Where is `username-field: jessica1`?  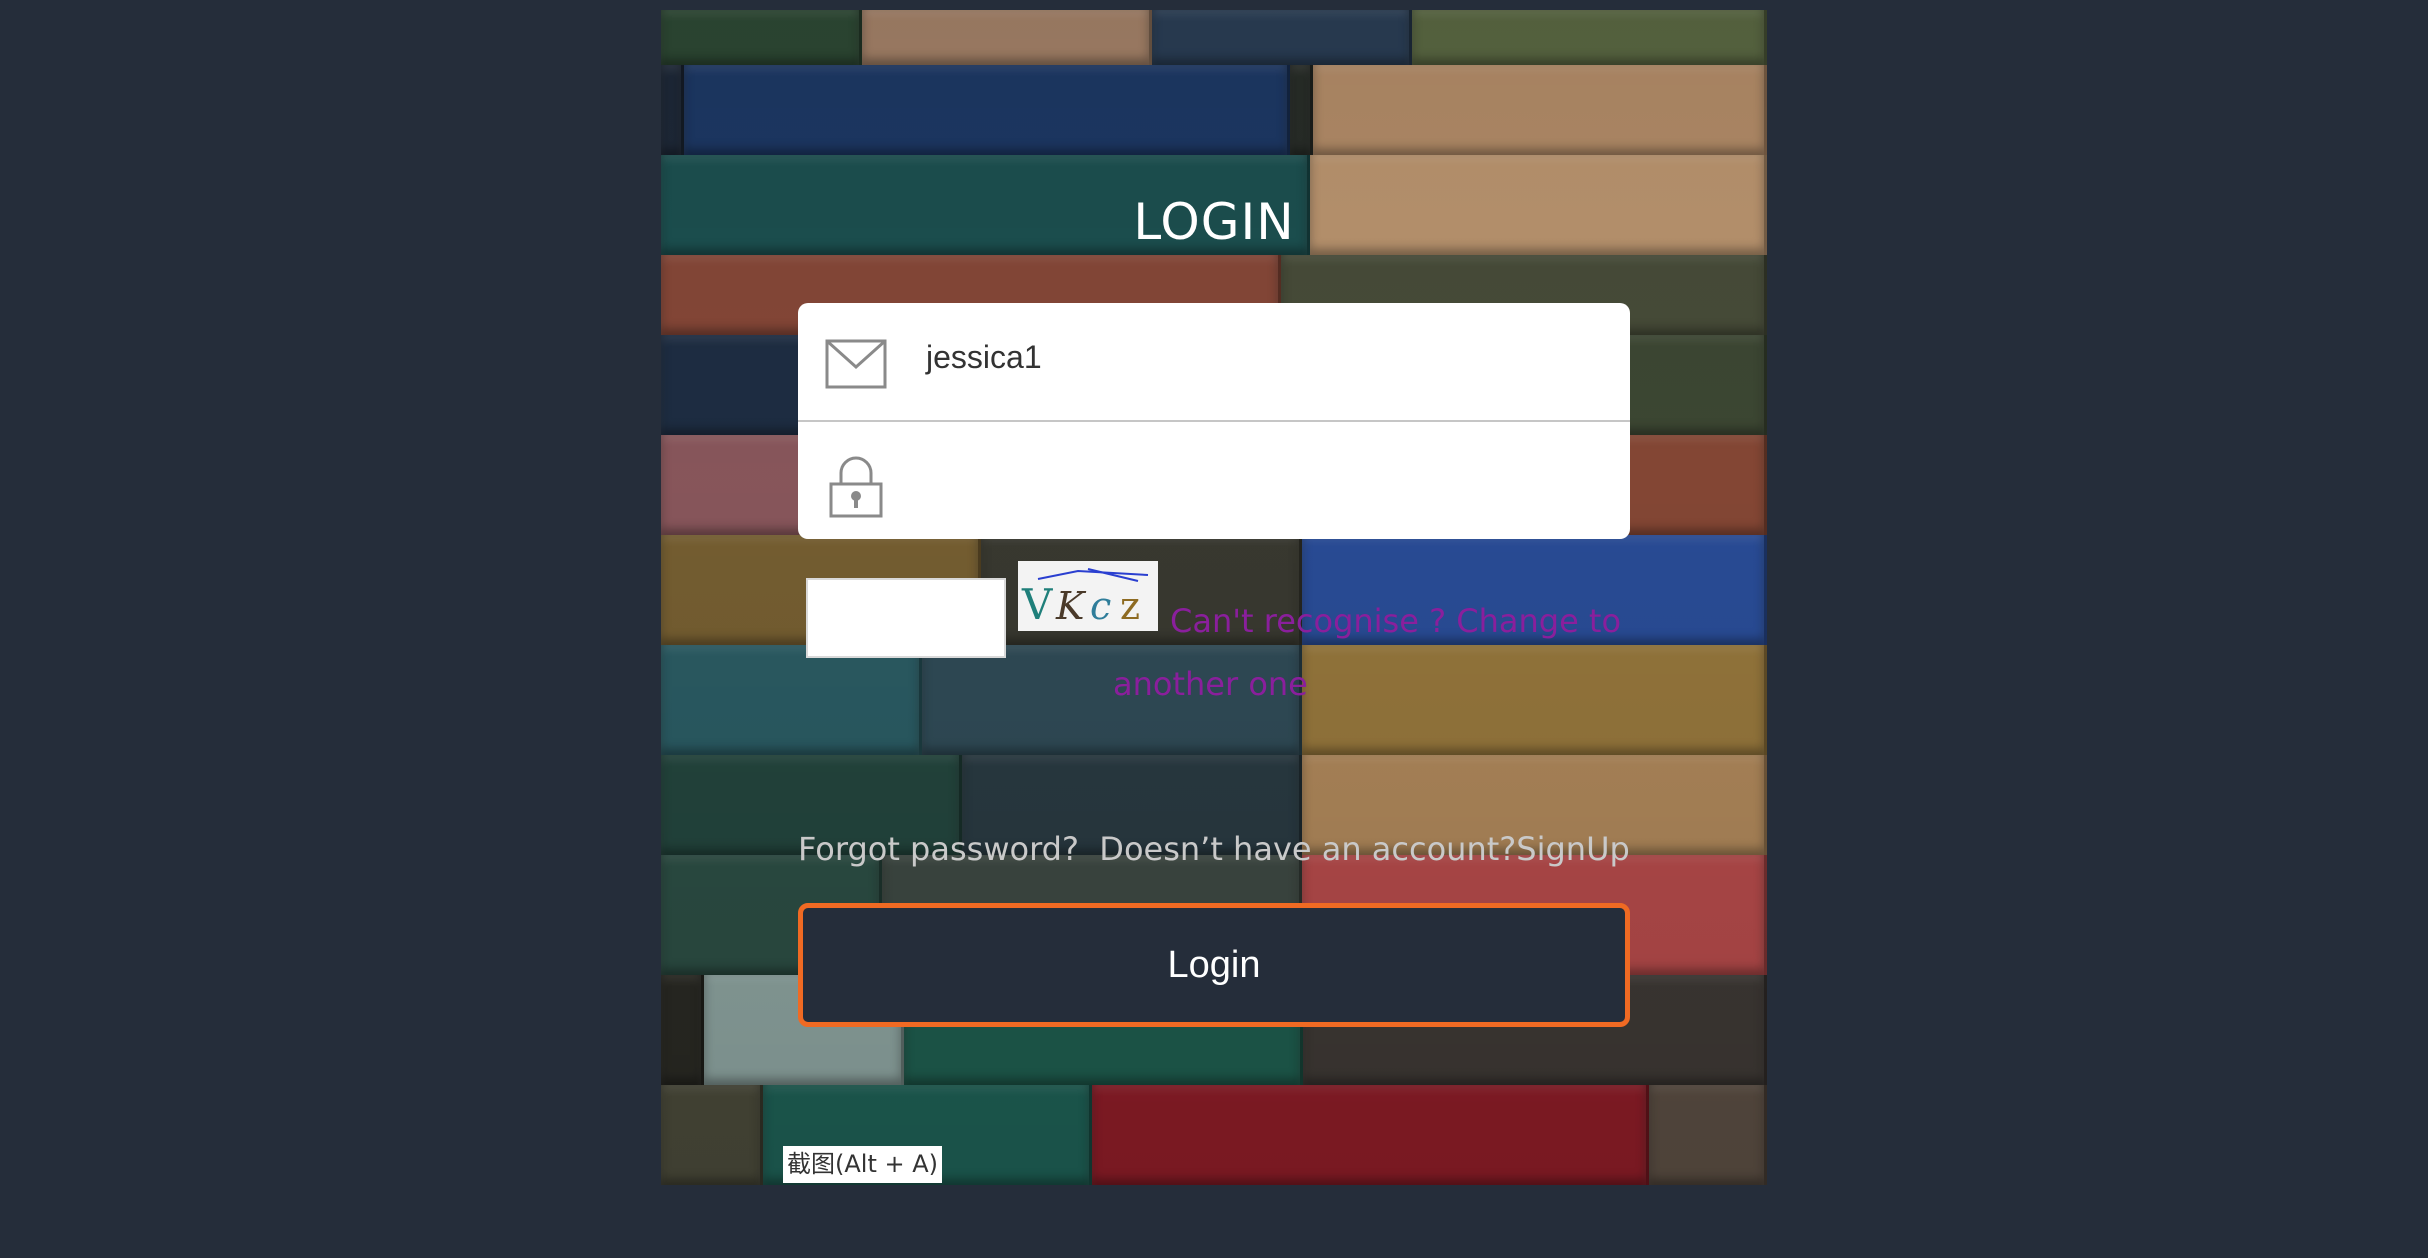
username-field: jessica1 is located at coordinates (1214, 362).